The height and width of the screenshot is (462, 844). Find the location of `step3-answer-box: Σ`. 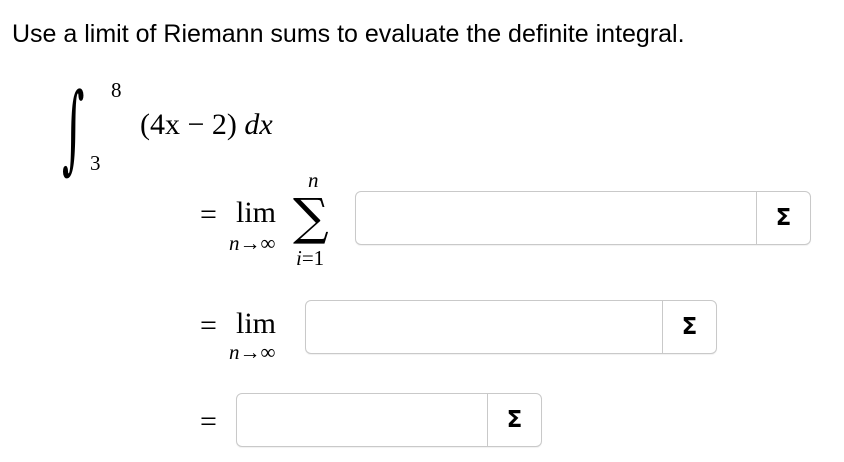

step3-answer-box: Σ is located at coordinates (389, 420).